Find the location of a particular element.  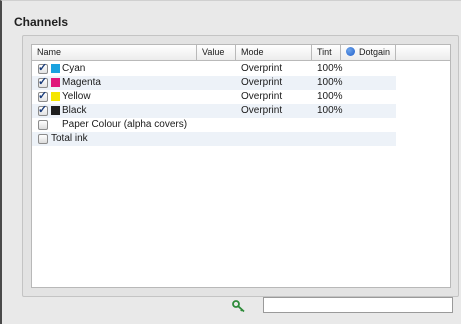

search-input is located at coordinates (358, 305).